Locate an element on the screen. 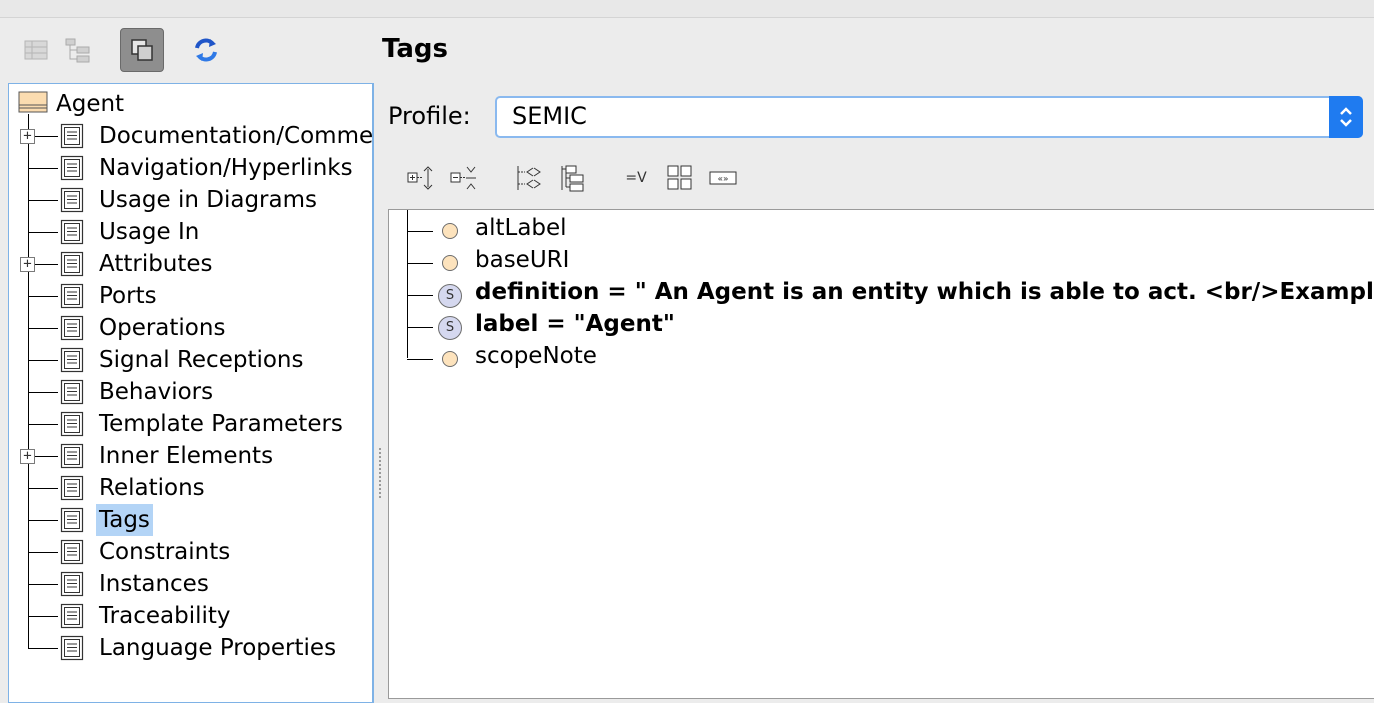  profile-select: SEMIC is located at coordinates (929, 117).